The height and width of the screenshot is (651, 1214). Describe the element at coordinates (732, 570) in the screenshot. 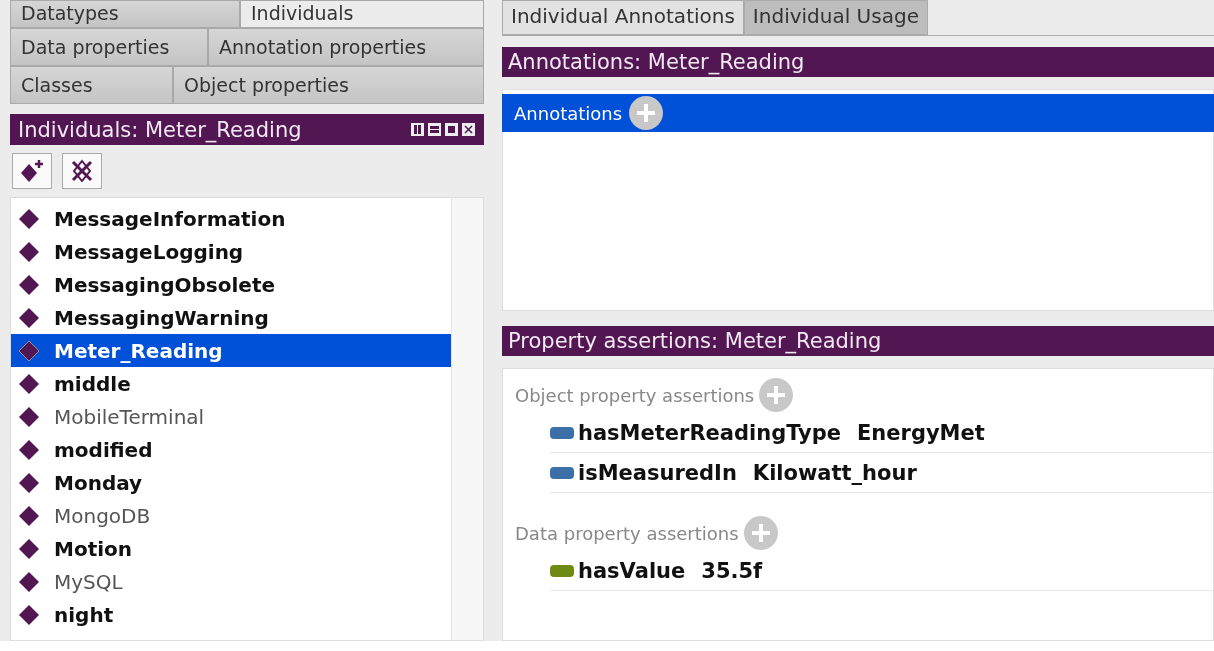

I see `property-value: 35.5f` at that location.